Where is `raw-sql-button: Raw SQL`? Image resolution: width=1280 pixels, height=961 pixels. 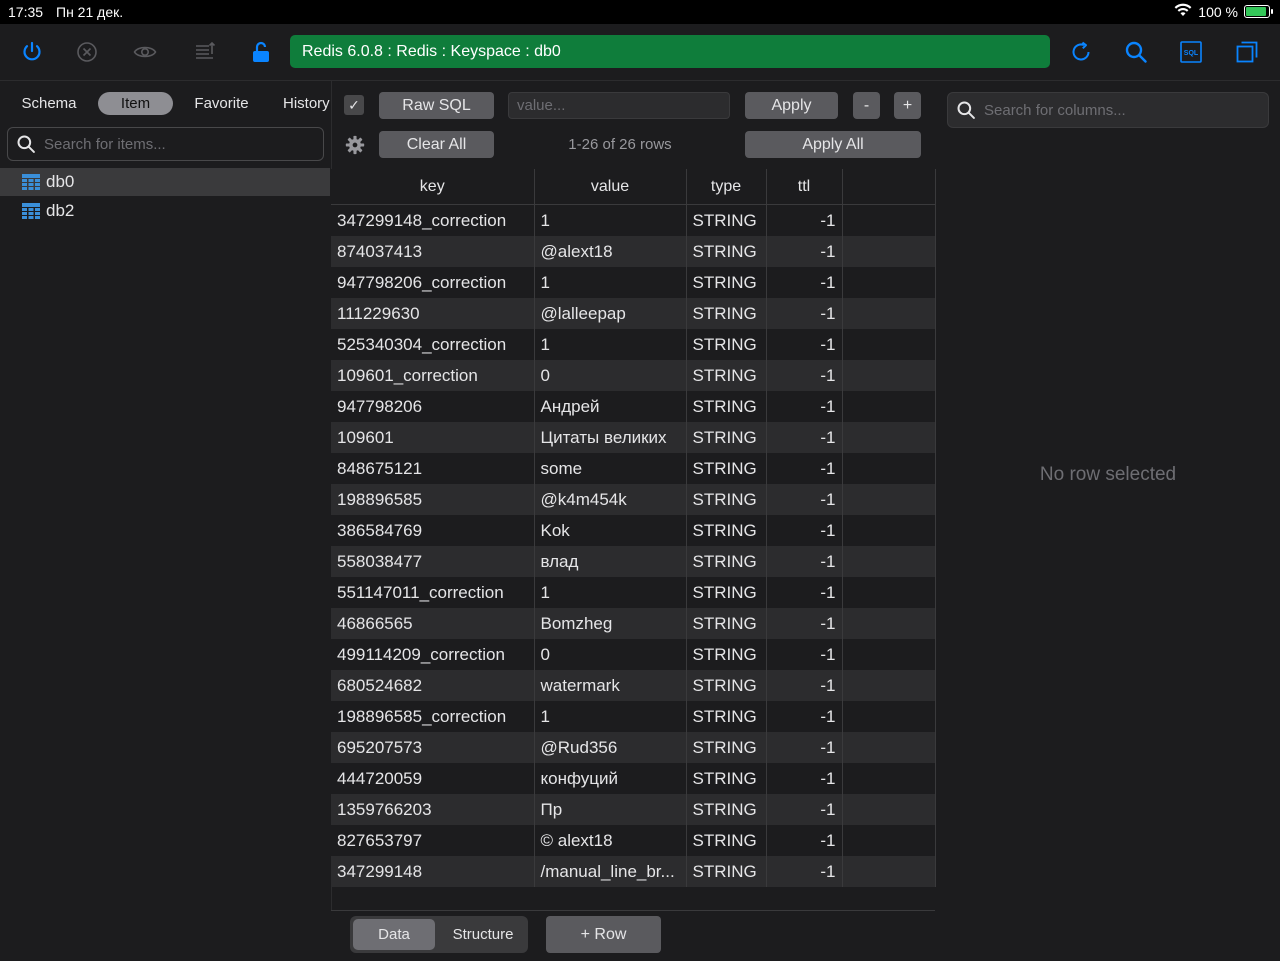 raw-sql-button: Raw SQL is located at coordinates (436, 105).